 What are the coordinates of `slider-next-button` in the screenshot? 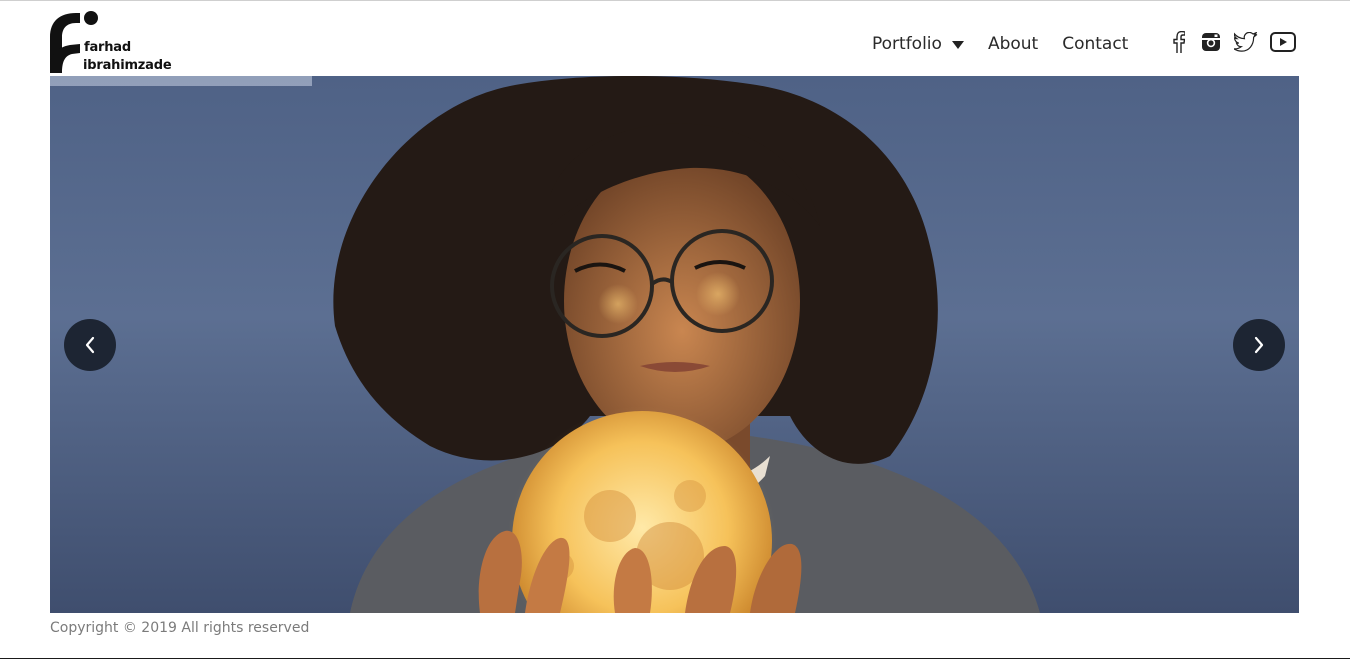 It's located at (1259, 345).